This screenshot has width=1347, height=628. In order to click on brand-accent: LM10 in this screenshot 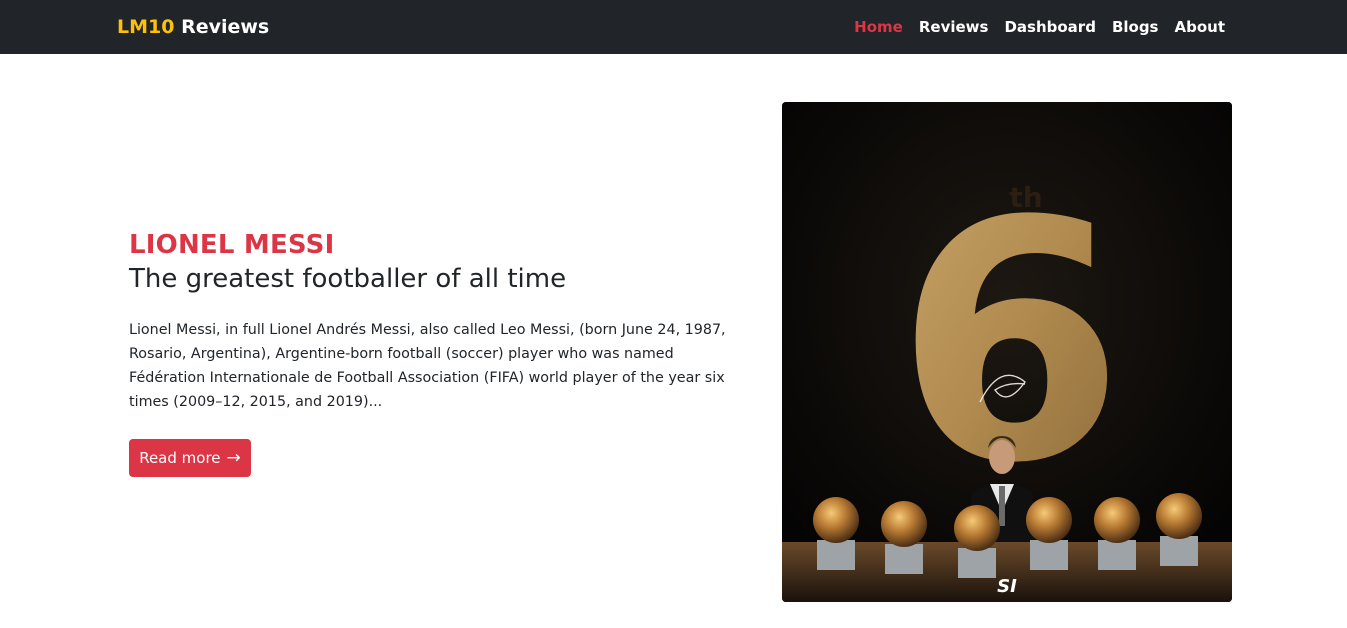, I will do `click(146, 27)`.